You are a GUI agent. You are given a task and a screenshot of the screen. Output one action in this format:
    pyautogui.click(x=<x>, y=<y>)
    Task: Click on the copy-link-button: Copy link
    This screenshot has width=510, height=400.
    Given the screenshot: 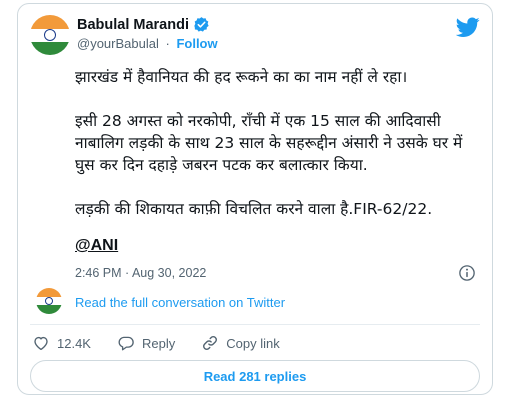 What is the action you would take?
    pyautogui.click(x=240, y=343)
    